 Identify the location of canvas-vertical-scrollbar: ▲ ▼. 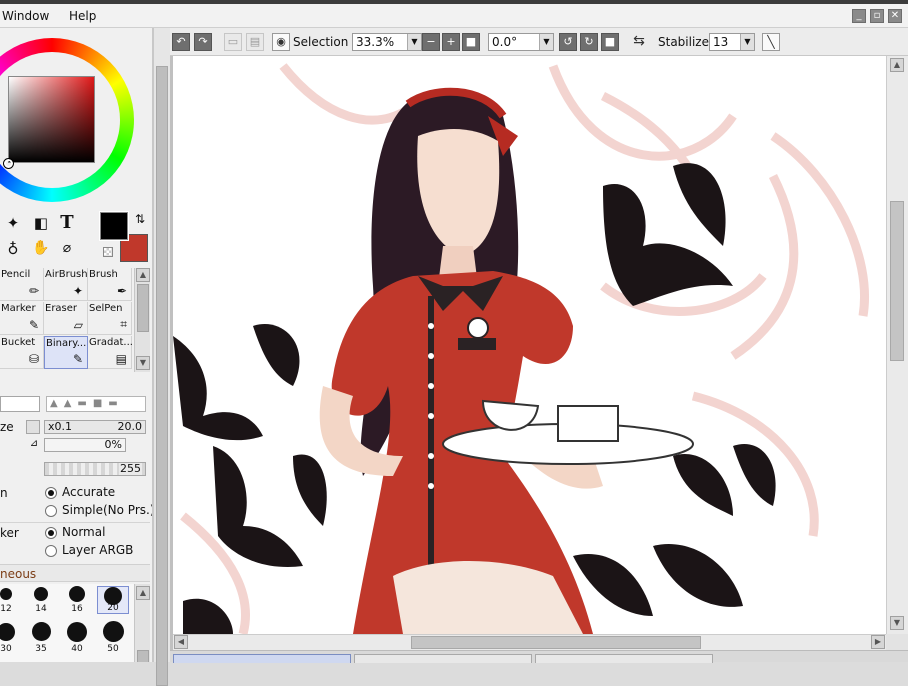
(897, 345).